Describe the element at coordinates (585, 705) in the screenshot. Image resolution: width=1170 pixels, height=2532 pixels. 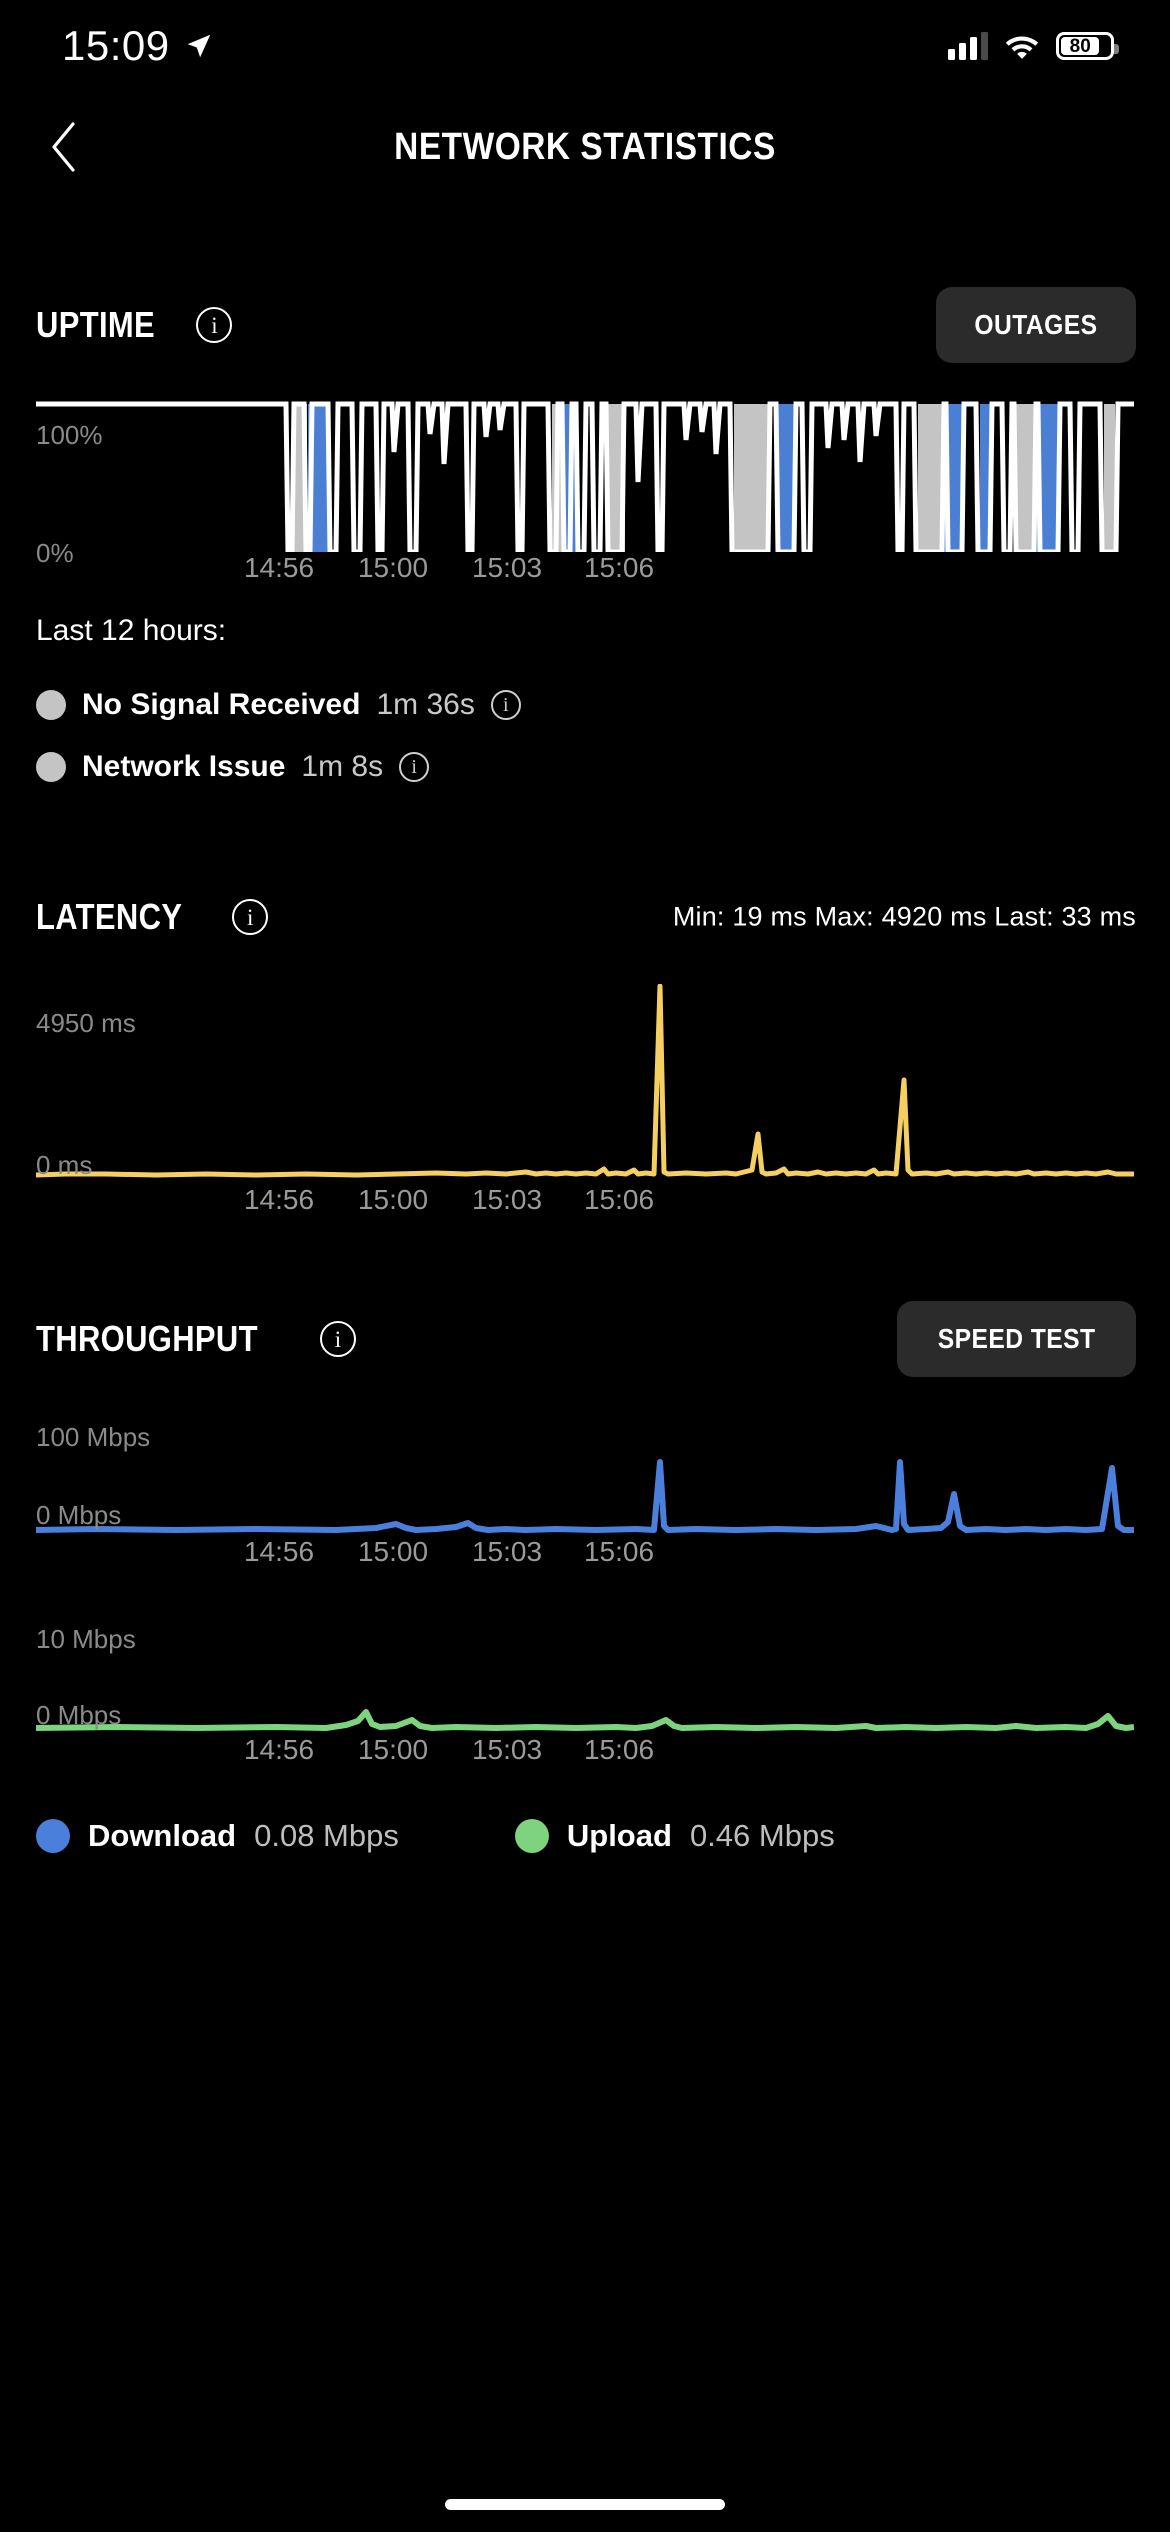
I see `list-item: No Signal Received 1m 36s i` at that location.